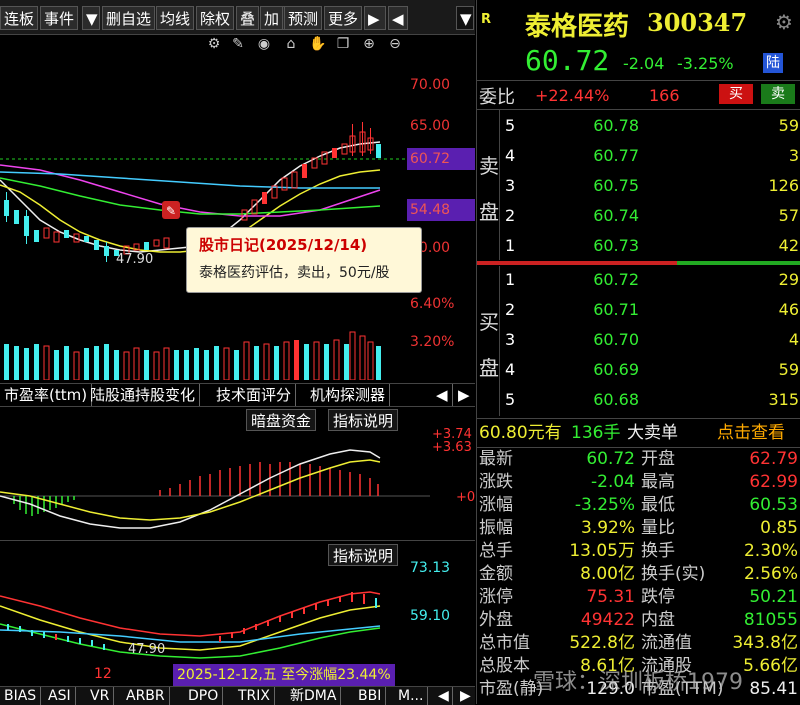  Describe the element at coordinates (272, 18) in the screenshot. I see `add-button: 加` at that location.